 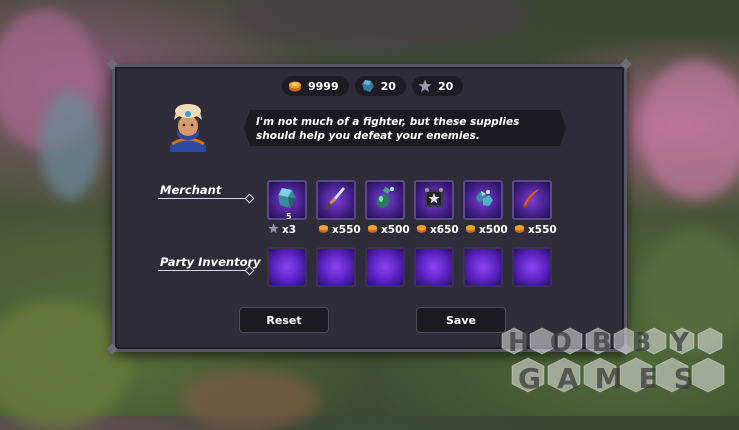 What do you see at coordinates (614, 378) in the screenshot?
I see `watermark-line2: GAMES` at bounding box center [614, 378].